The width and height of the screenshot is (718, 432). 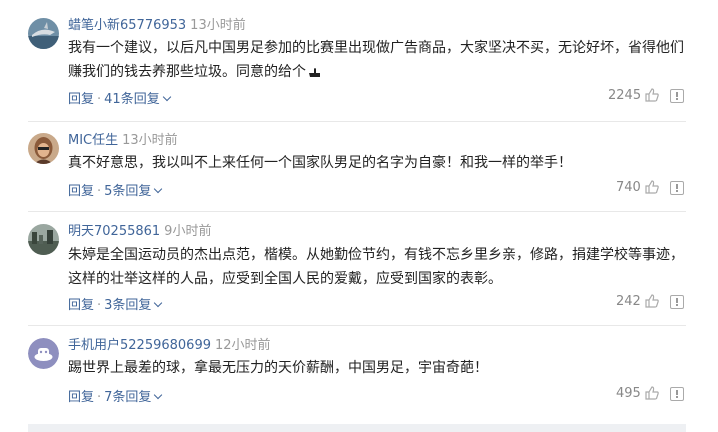 What do you see at coordinates (133, 305) in the screenshot?
I see `view-replies-button: 3条回复` at bounding box center [133, 305].